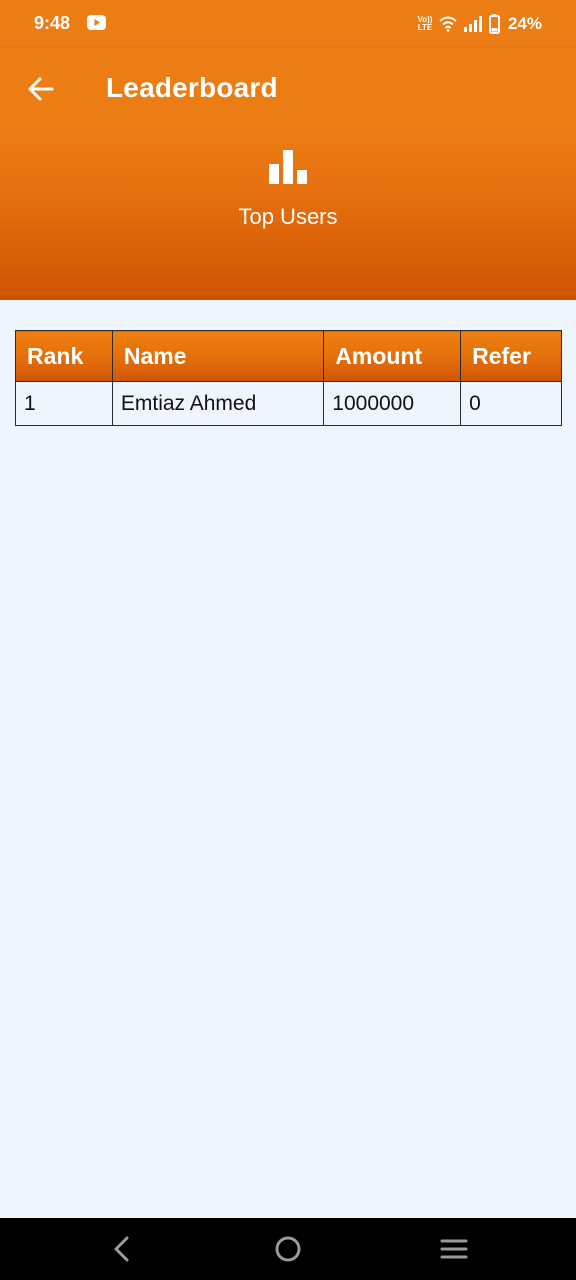  Describe the element at coordinates (511, 403) in the screenshot. I see `refer-cell: 0` at that location.